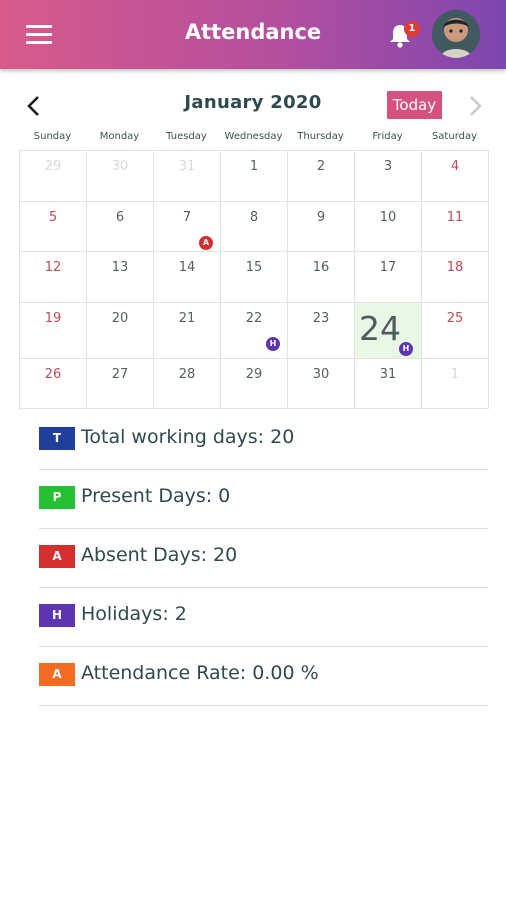  What do you see at coordinates (120, 277) in the screenshot?
I see `calendar-day: 13` at bounding box center [120, 277].